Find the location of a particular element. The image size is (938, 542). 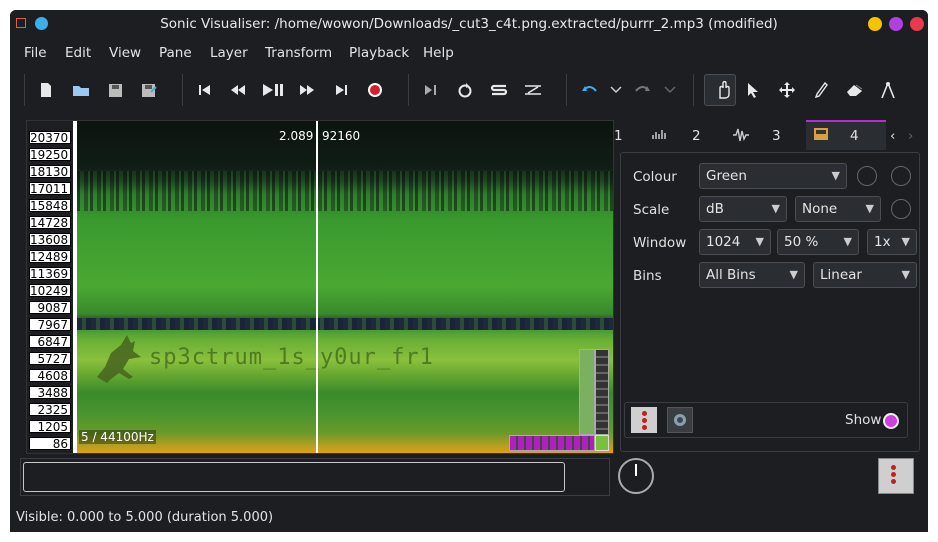

forward-end-icon is located at coordinates (341, 90).